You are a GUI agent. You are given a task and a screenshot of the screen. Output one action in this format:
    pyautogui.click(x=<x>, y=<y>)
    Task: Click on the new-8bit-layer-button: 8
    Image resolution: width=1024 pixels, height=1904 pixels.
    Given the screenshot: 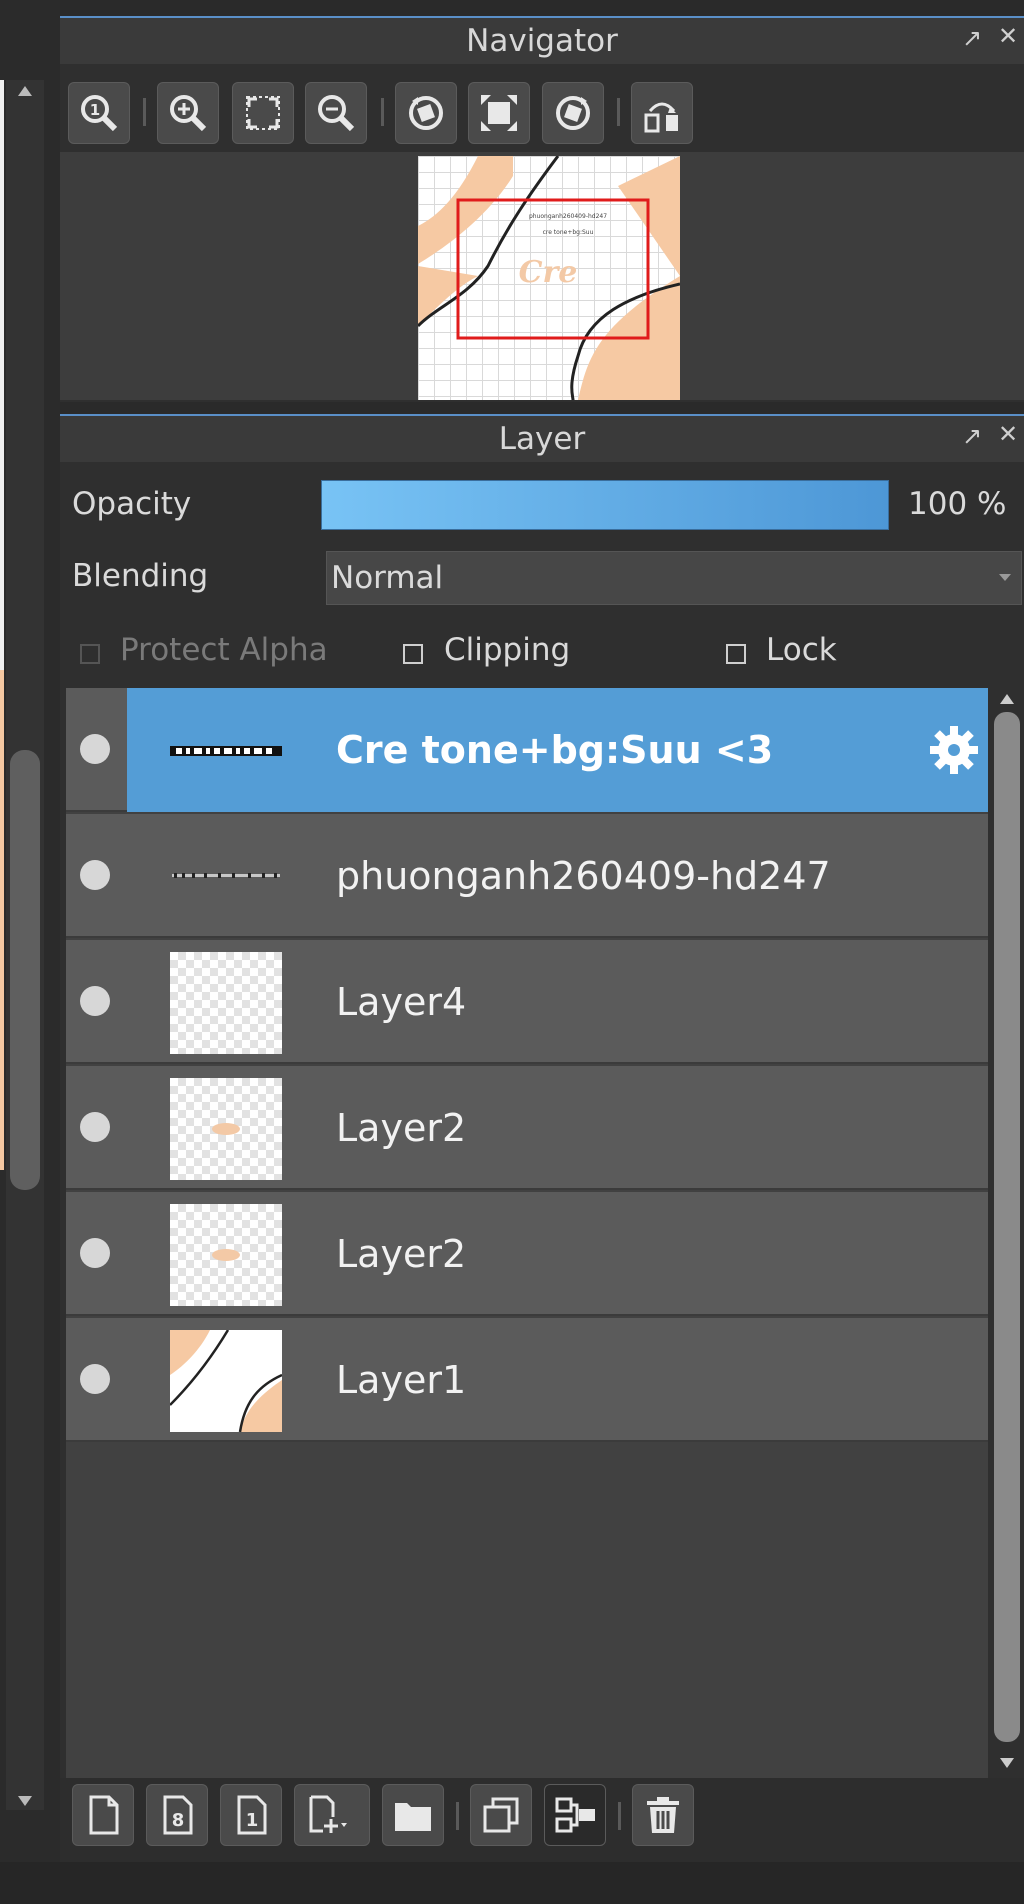 What is the action you would take?
    pyautogui.click(x=177, y=1815)
    